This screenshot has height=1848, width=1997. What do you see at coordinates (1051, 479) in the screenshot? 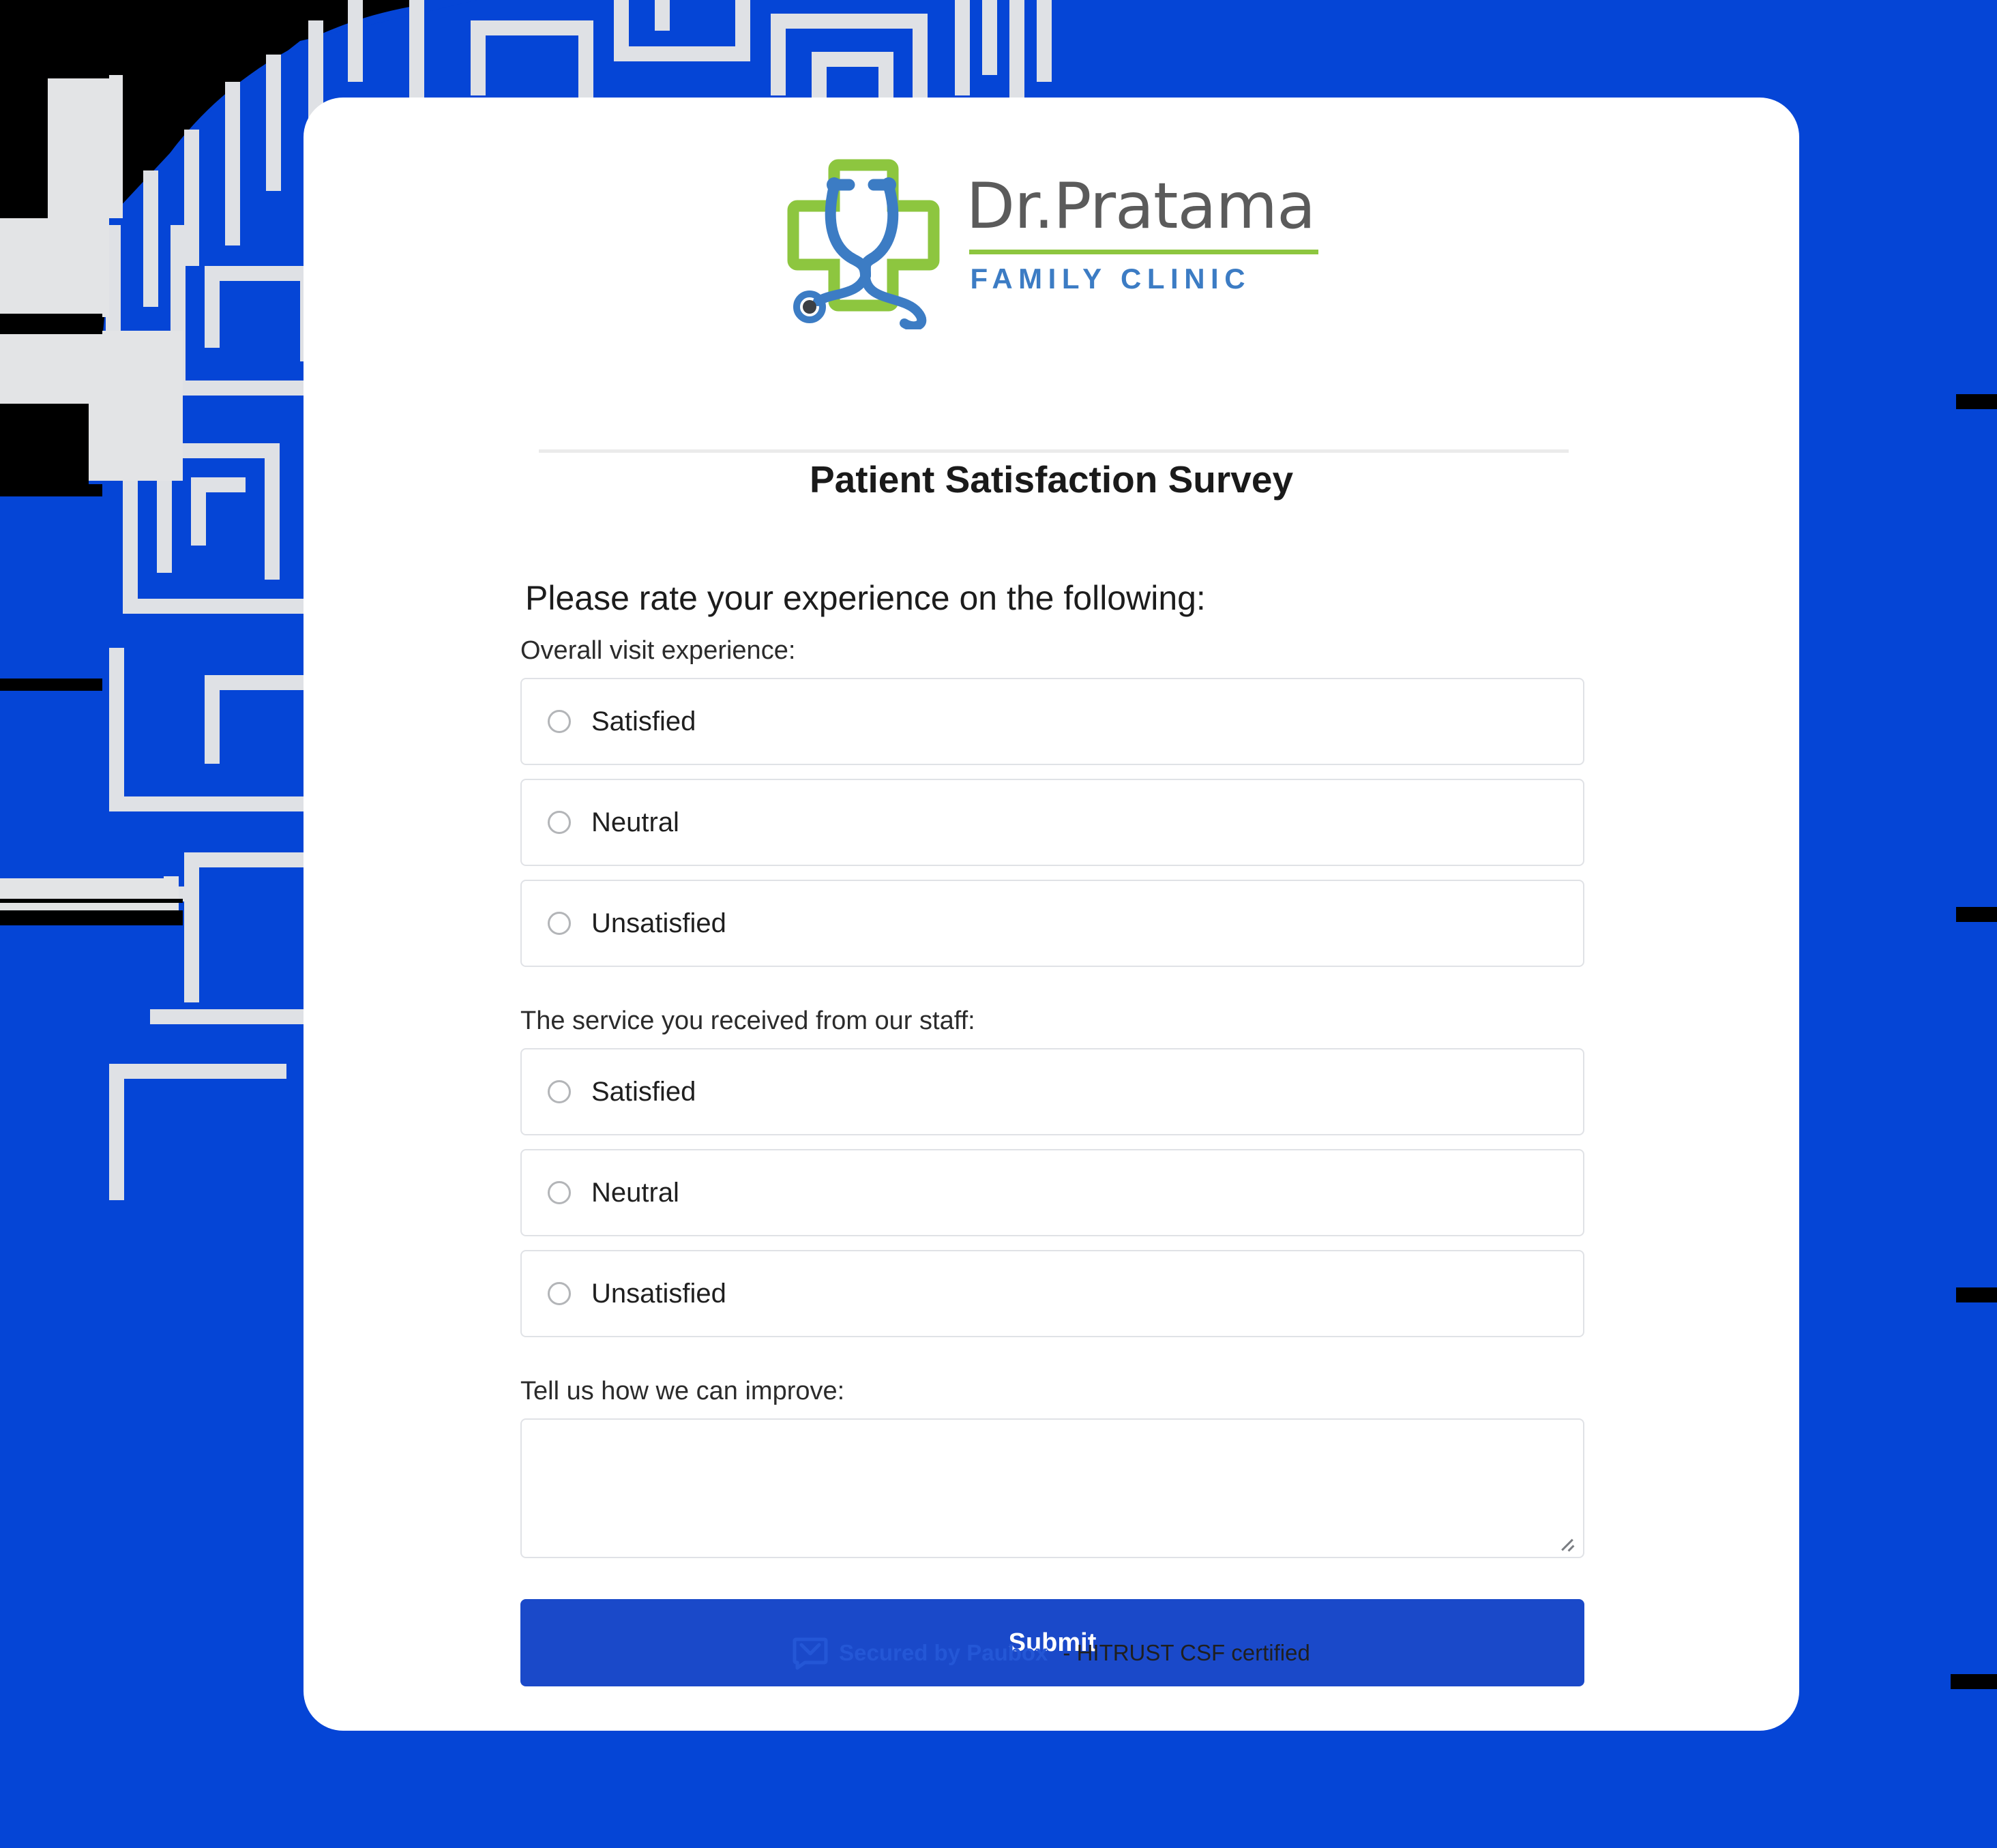
I see `page-title: Patient Satisfaction Survey` at bounding box center [1051, 479].